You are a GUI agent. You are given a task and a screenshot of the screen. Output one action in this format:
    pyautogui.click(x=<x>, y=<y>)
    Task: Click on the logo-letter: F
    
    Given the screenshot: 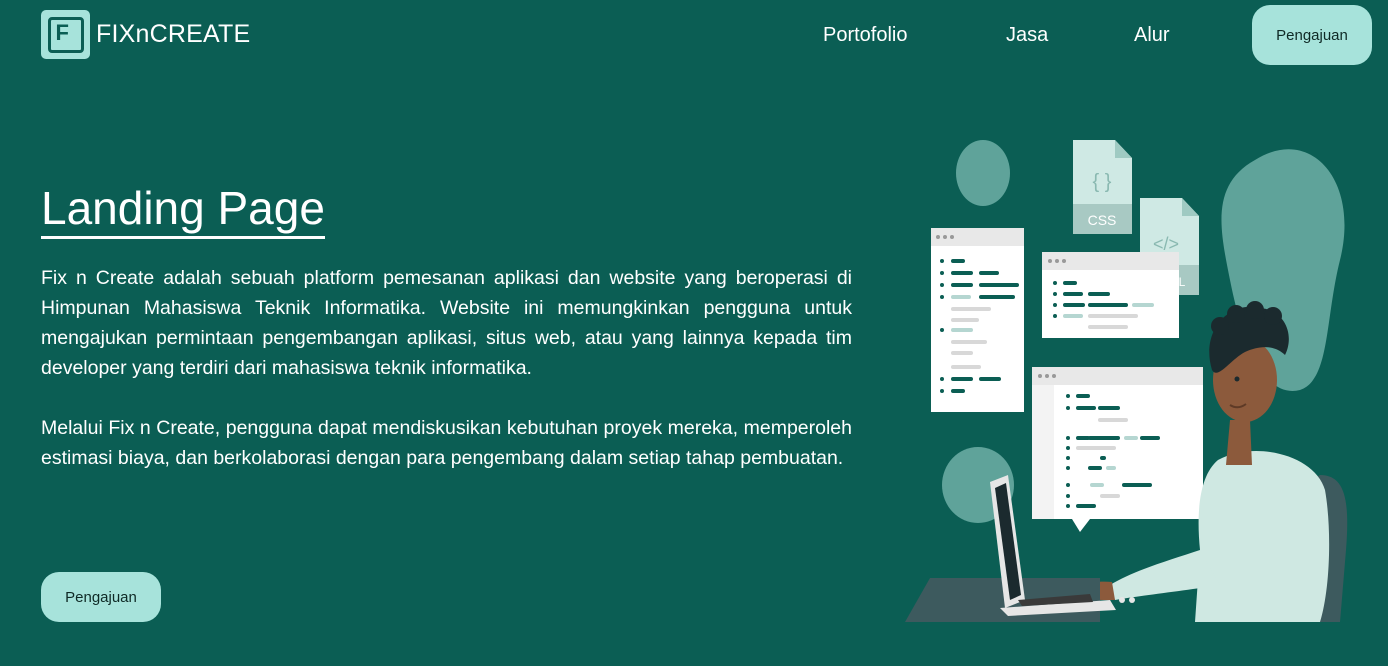 What is the action you would take?
    pyautogui.click(x=65, y=34)
    